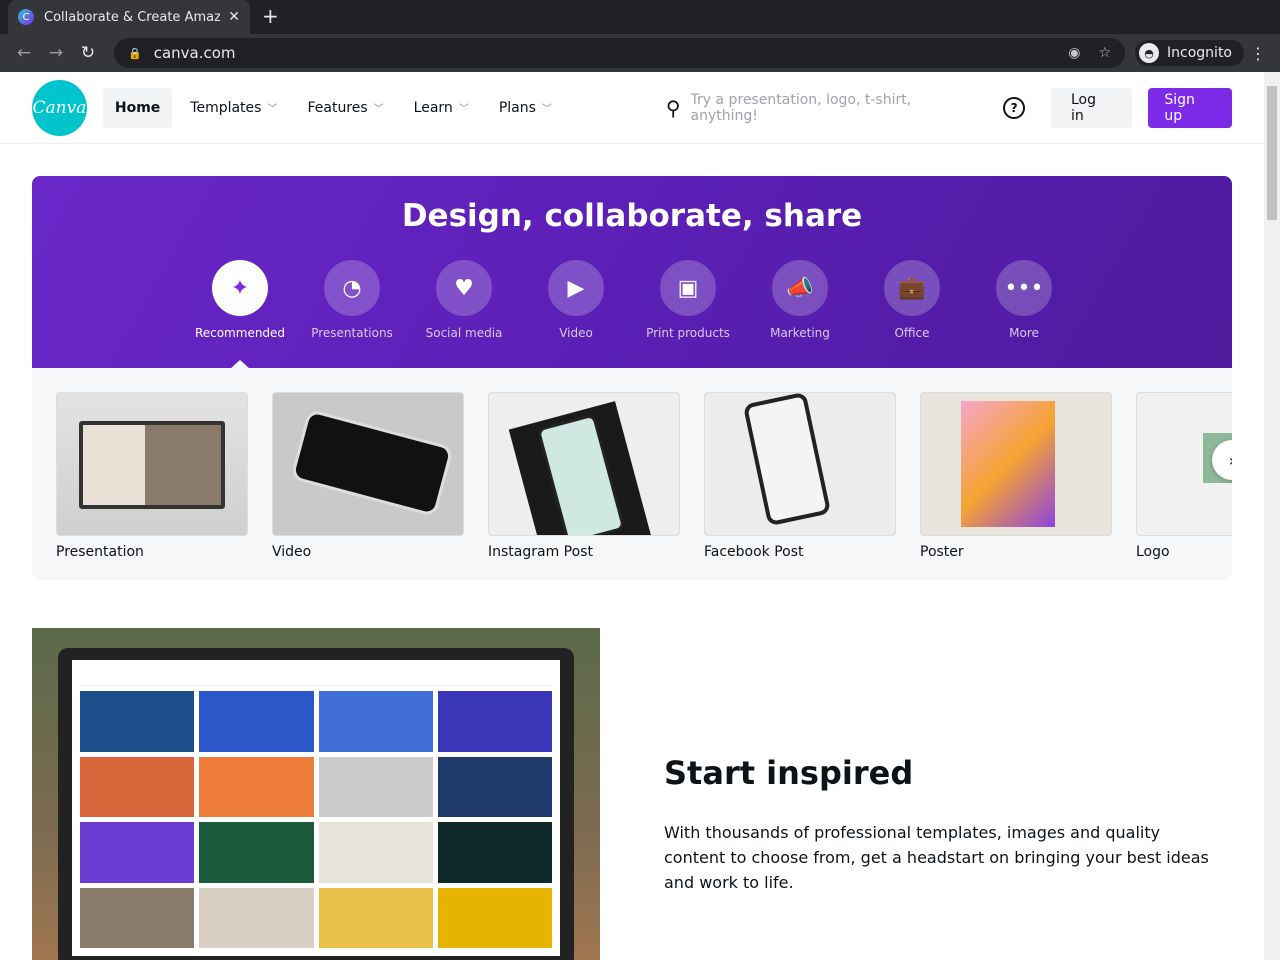 Image resolution: width=1280 pixels, height=960 pixels. What do you see at coordinates (517, 107) in the screenshot?
I see `nav-label: Plans` at bounding box center [517, 107].